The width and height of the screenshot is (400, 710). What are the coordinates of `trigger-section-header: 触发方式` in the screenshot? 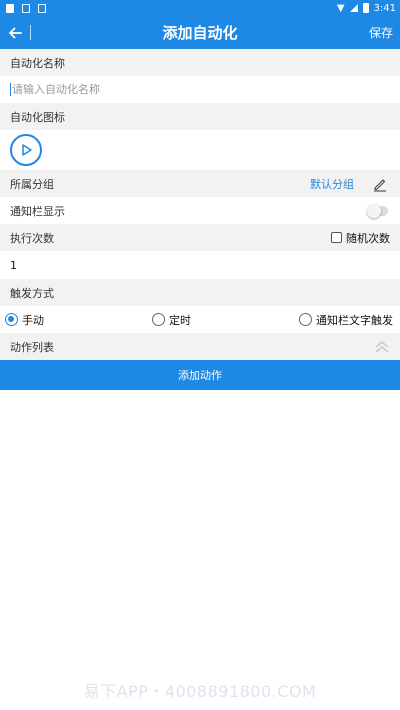 It's located at (200, 292).